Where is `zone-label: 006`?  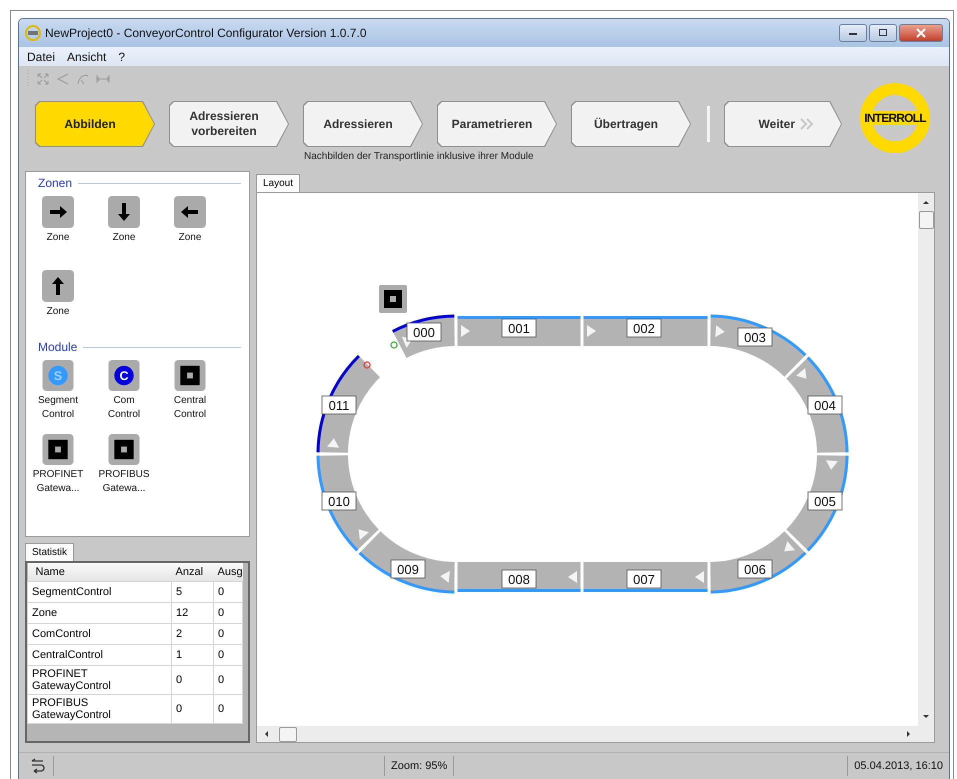
zone-label: 006 is located at coordinates (755, 569).